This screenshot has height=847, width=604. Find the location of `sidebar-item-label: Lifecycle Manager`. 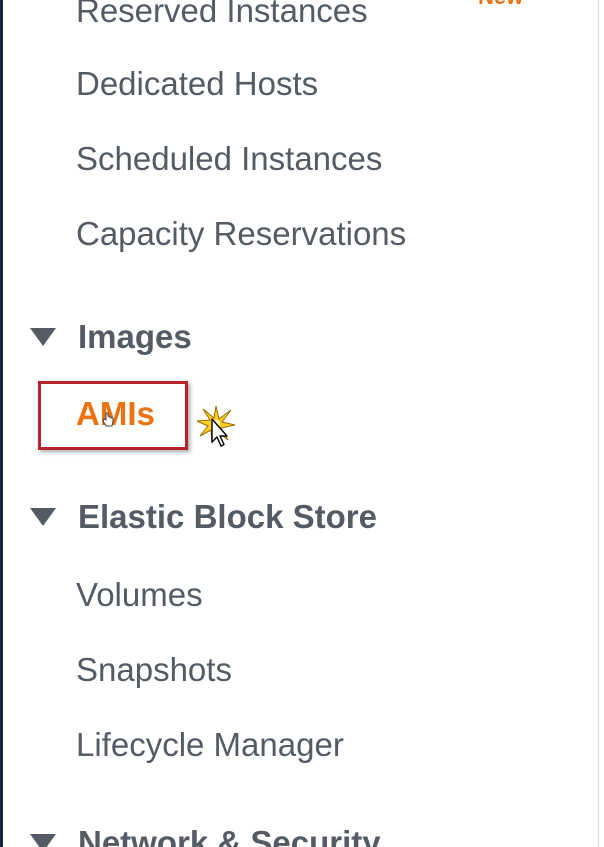

sidebar-item-label: Lifecycle Manager is located at coordinates (210, 744).